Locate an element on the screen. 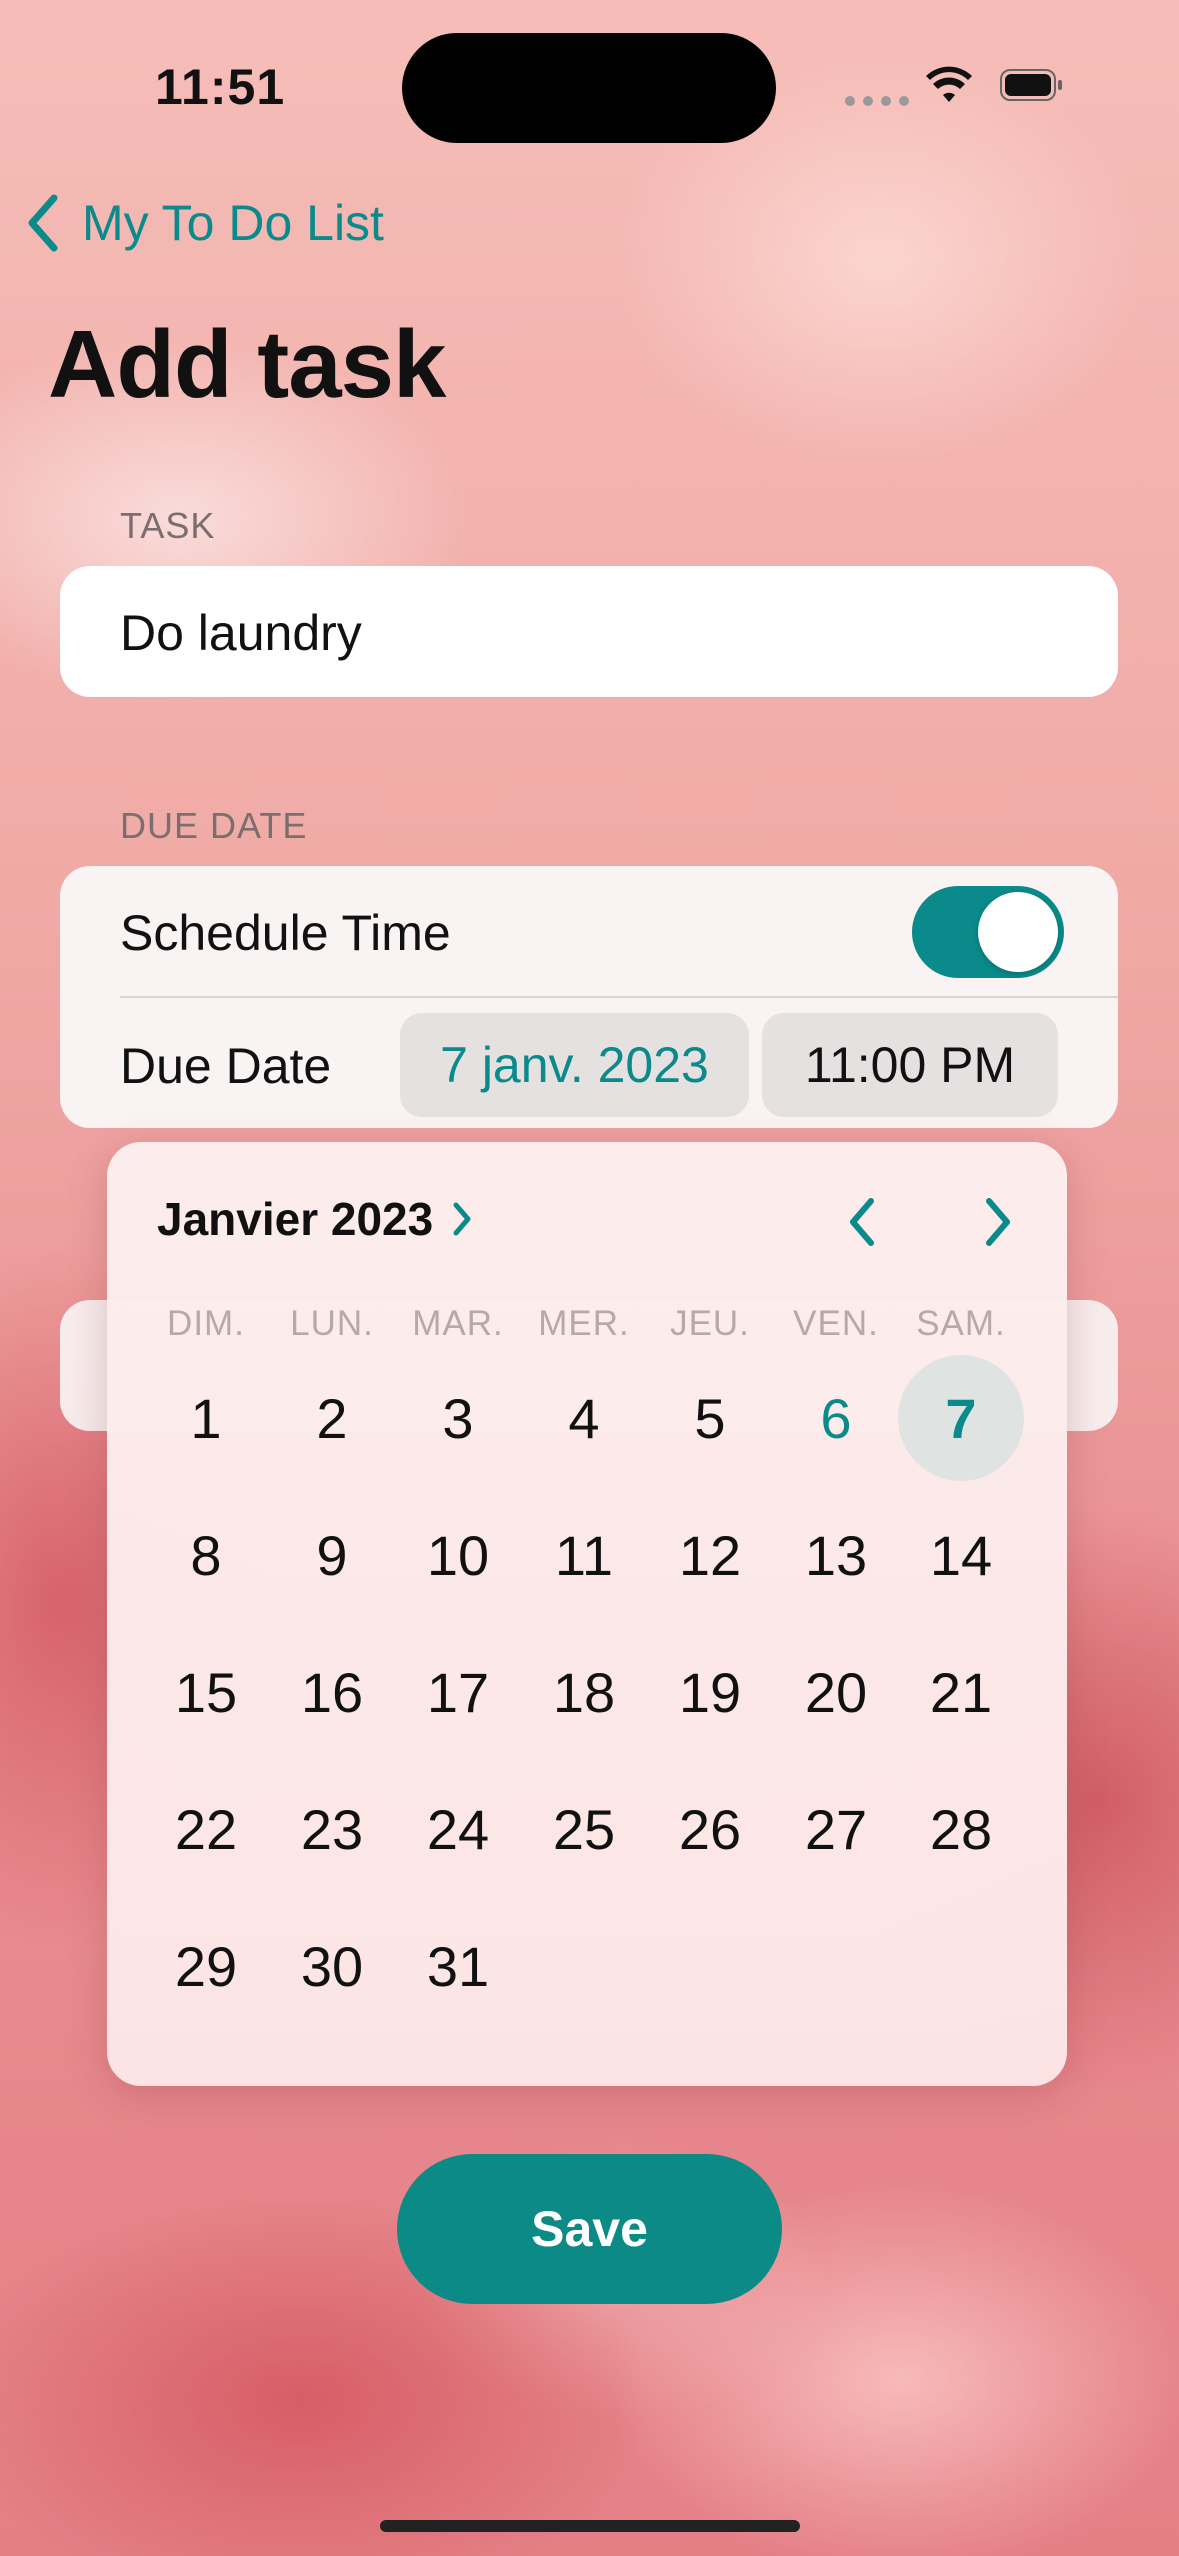 This screenshot has width=1179, height=2556. previous-month-button is located at coordinates (862, 1222).